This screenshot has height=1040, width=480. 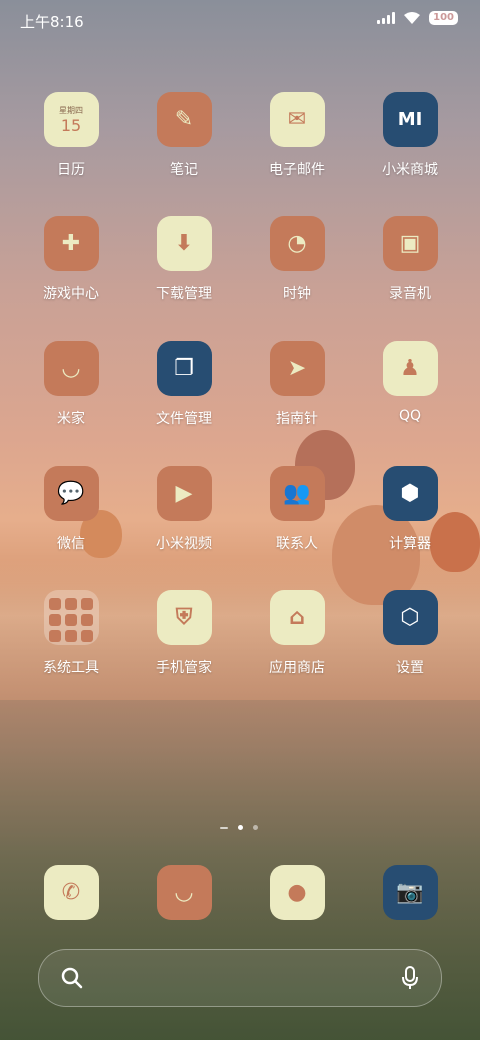 I want to click on folder-icon, so click(x=71, y=617).